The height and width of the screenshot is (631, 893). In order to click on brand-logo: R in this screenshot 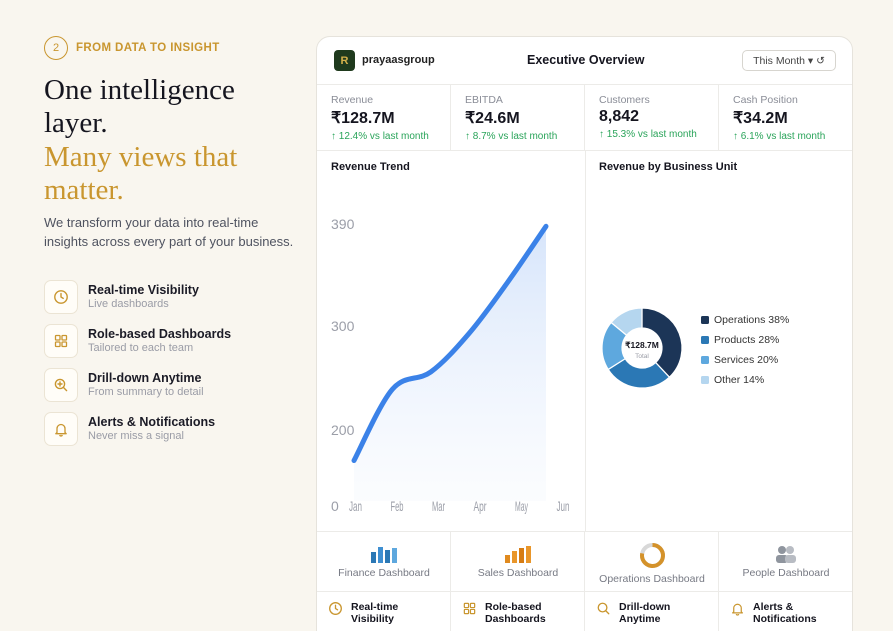, I will do `click(344, 60)`.